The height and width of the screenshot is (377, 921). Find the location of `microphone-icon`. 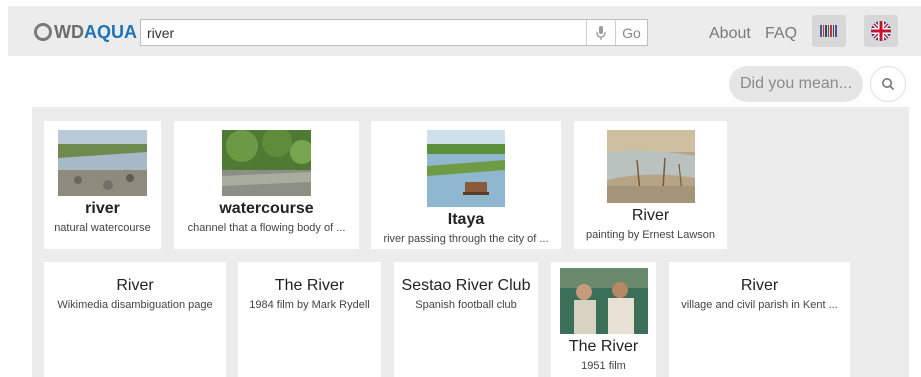

microphone-icon is located at coordinates (601, 32).